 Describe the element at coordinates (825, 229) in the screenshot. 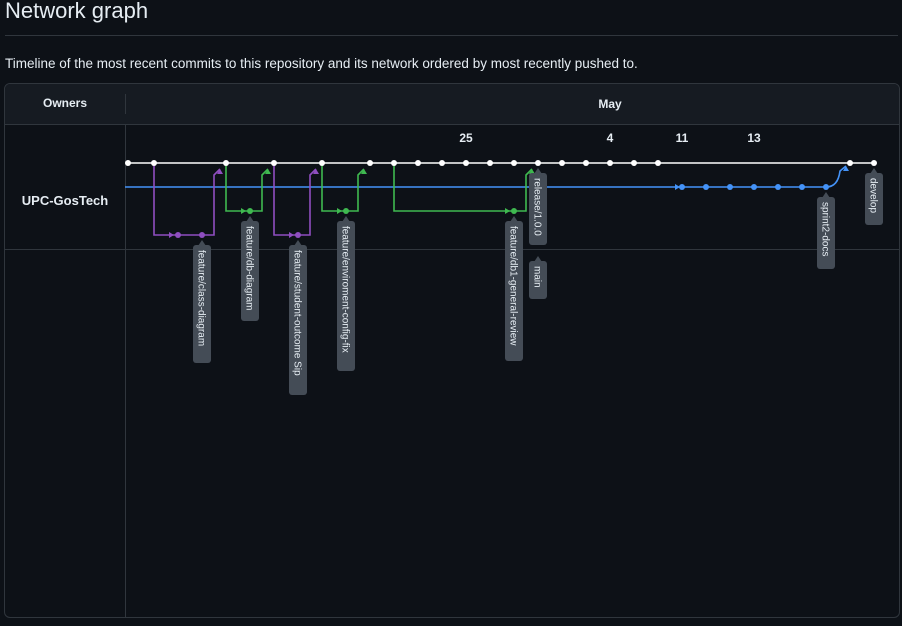

I see `branch-tag-label: sprint2-docs` at that location.